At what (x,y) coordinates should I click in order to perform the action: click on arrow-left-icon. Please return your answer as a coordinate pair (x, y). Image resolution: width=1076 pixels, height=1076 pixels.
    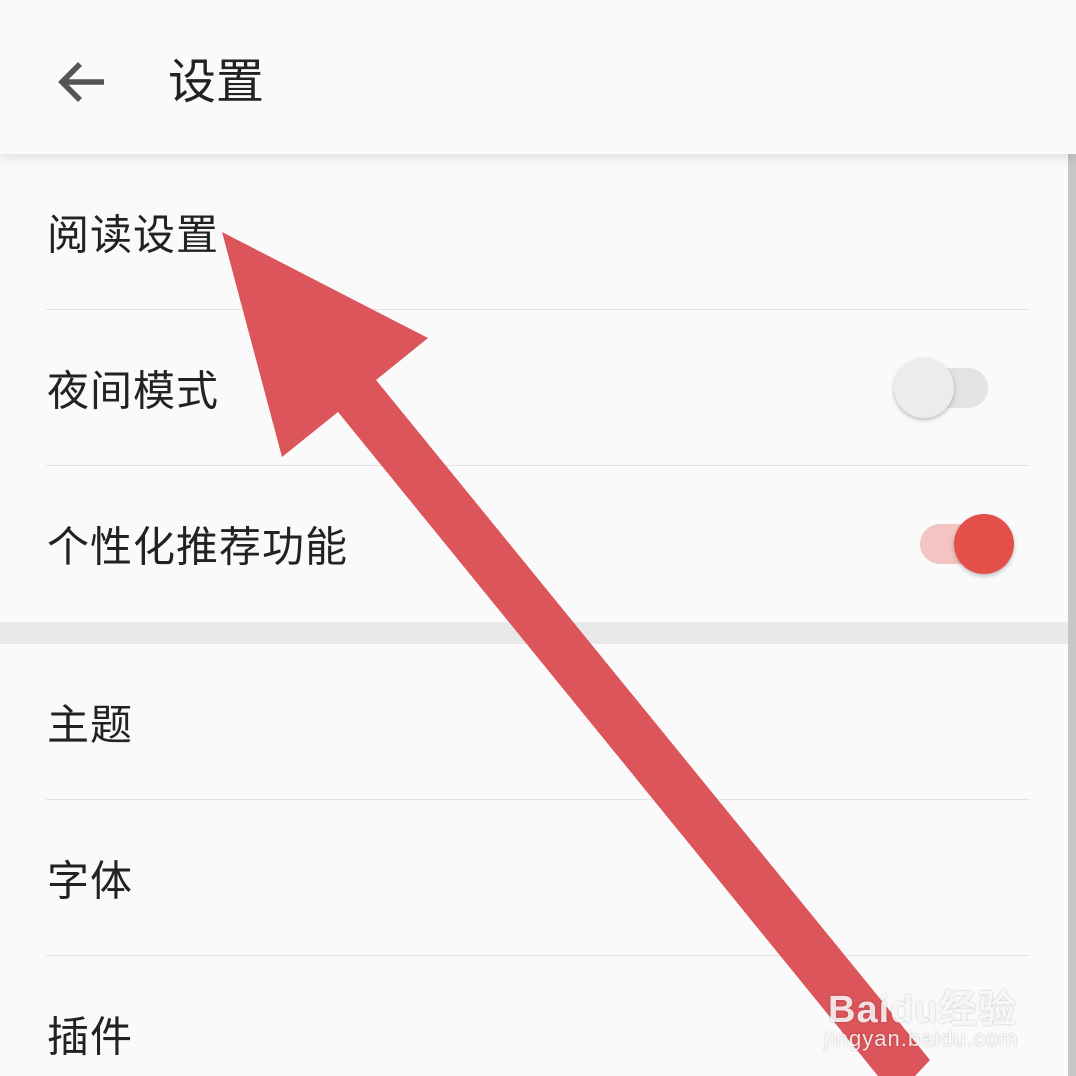
    Looking at the image, I should click on (81, 82).